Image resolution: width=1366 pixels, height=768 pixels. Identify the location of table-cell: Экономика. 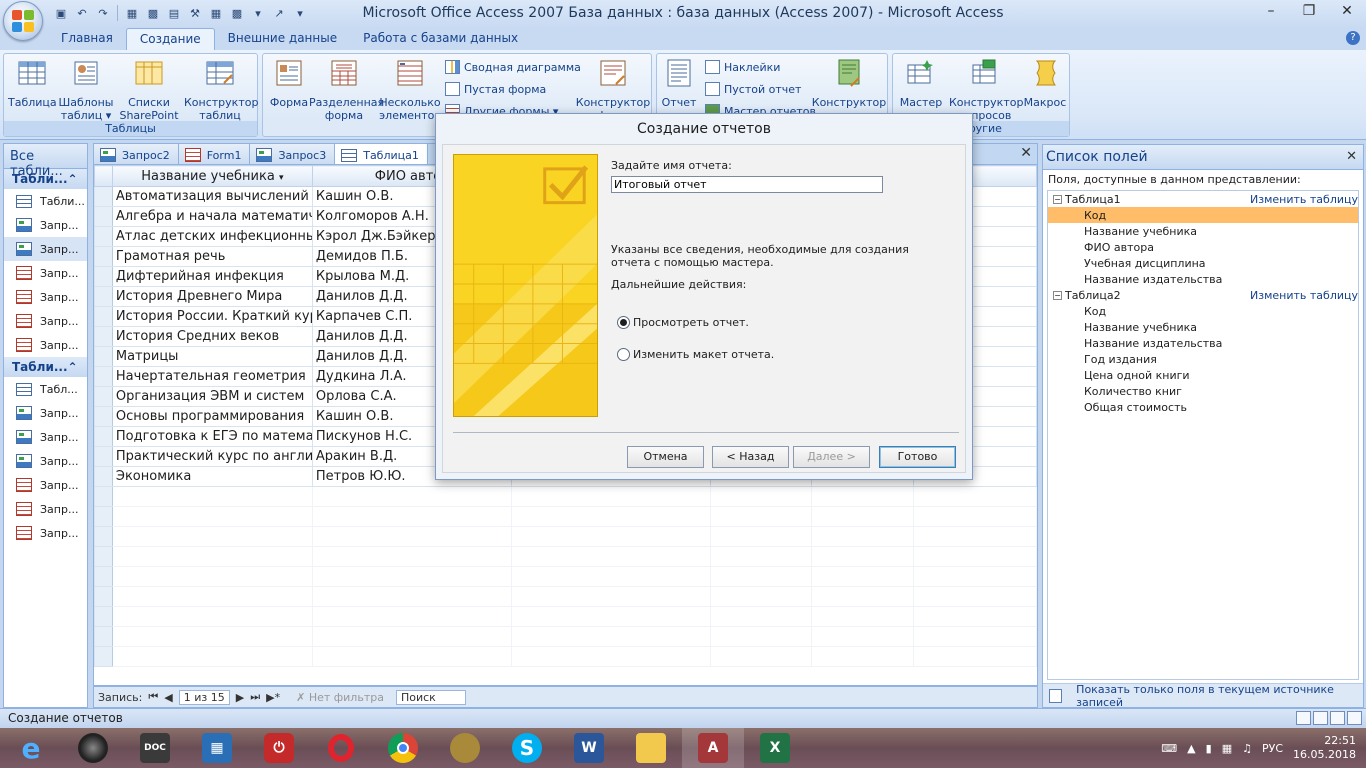
(212, 476).